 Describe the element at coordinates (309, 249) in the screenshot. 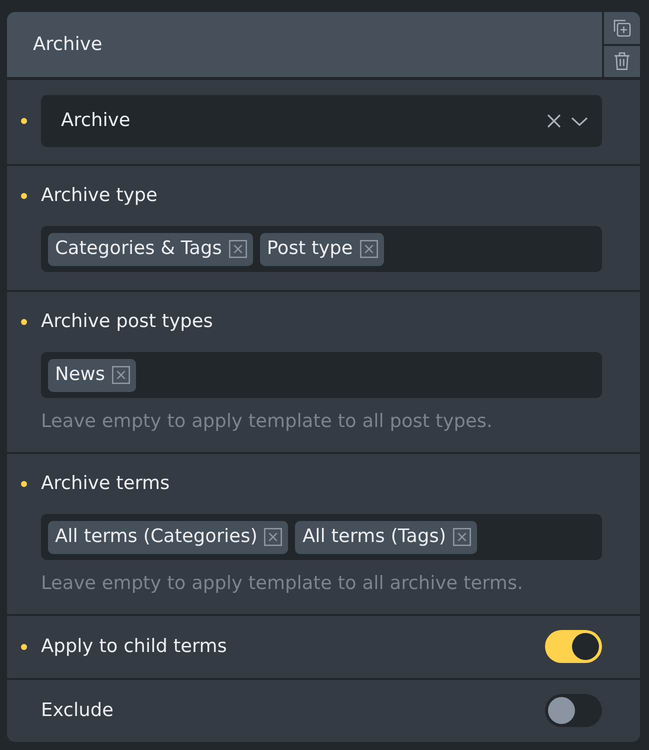

I see `tag-label: Post type` at that location.